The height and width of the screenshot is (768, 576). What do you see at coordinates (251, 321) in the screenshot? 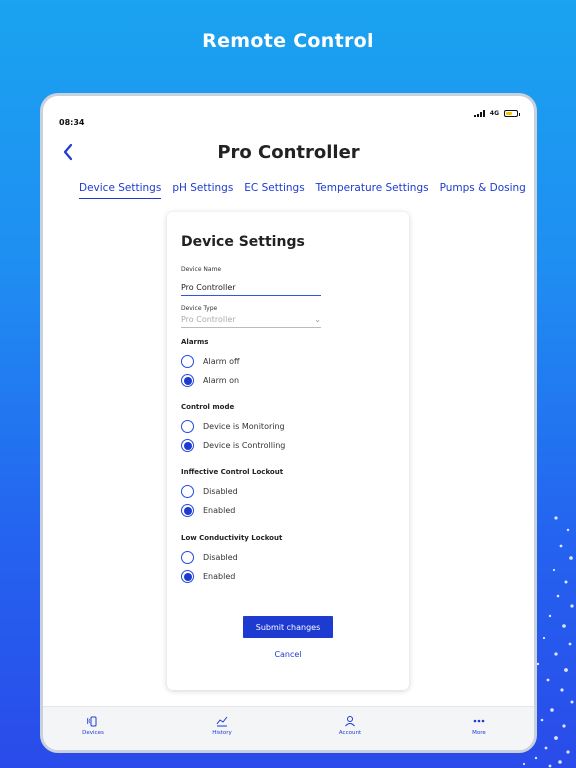
I see `device-type-select: Pro Controller ⌄` at bounding box center [251, 321].